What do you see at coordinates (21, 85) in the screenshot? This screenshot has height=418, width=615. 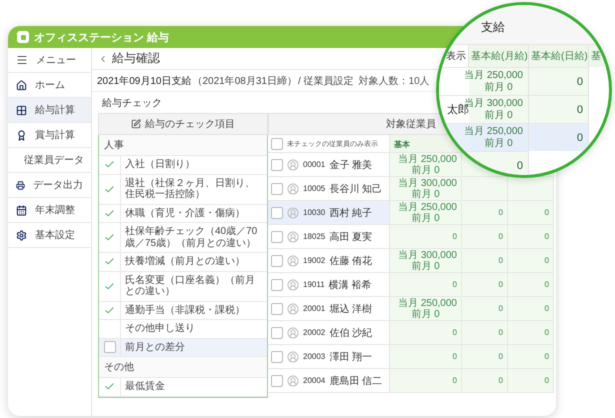 I see `home-icon` at bounding box center [21, 85].